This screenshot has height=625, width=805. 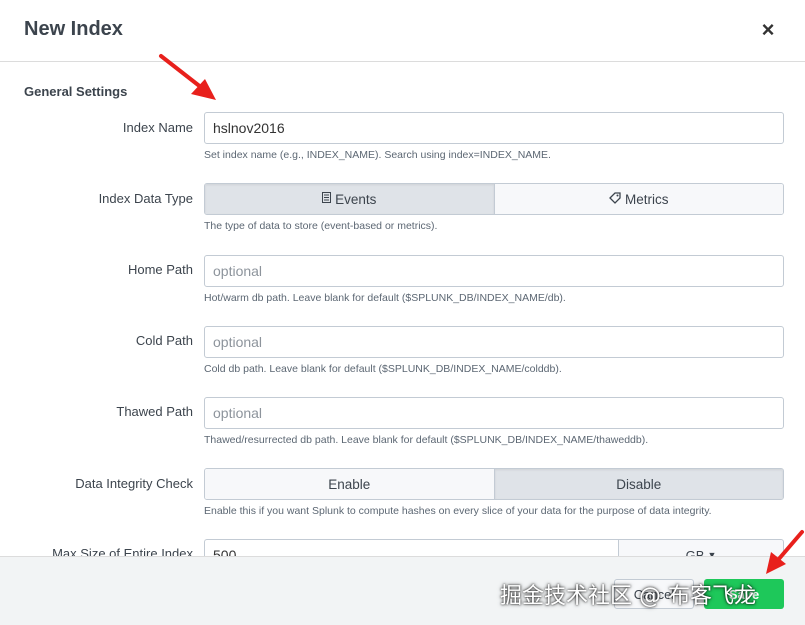 I want to click on metrics-option: Metrics, so click(x=638, y=199).